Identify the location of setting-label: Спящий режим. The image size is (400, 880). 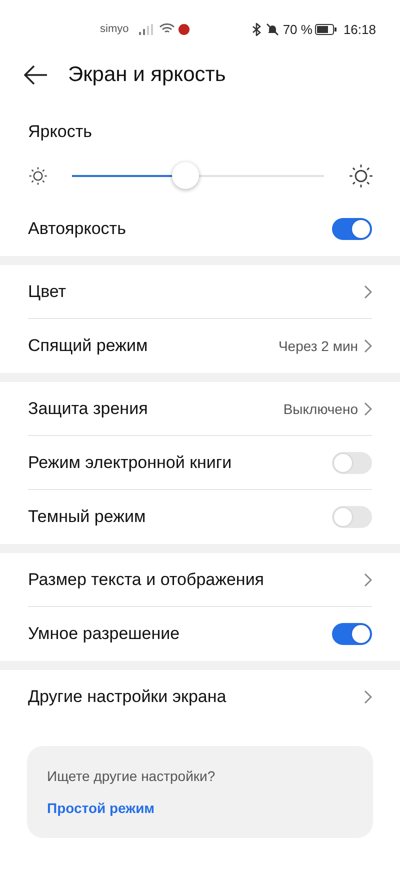
(88, 346).